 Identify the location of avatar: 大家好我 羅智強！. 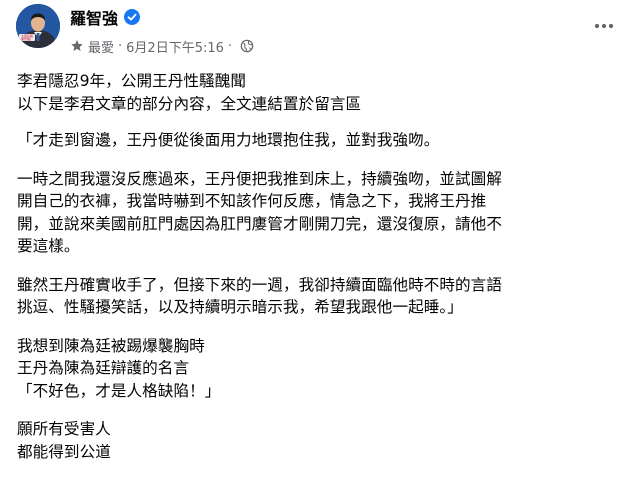
(38, 26).